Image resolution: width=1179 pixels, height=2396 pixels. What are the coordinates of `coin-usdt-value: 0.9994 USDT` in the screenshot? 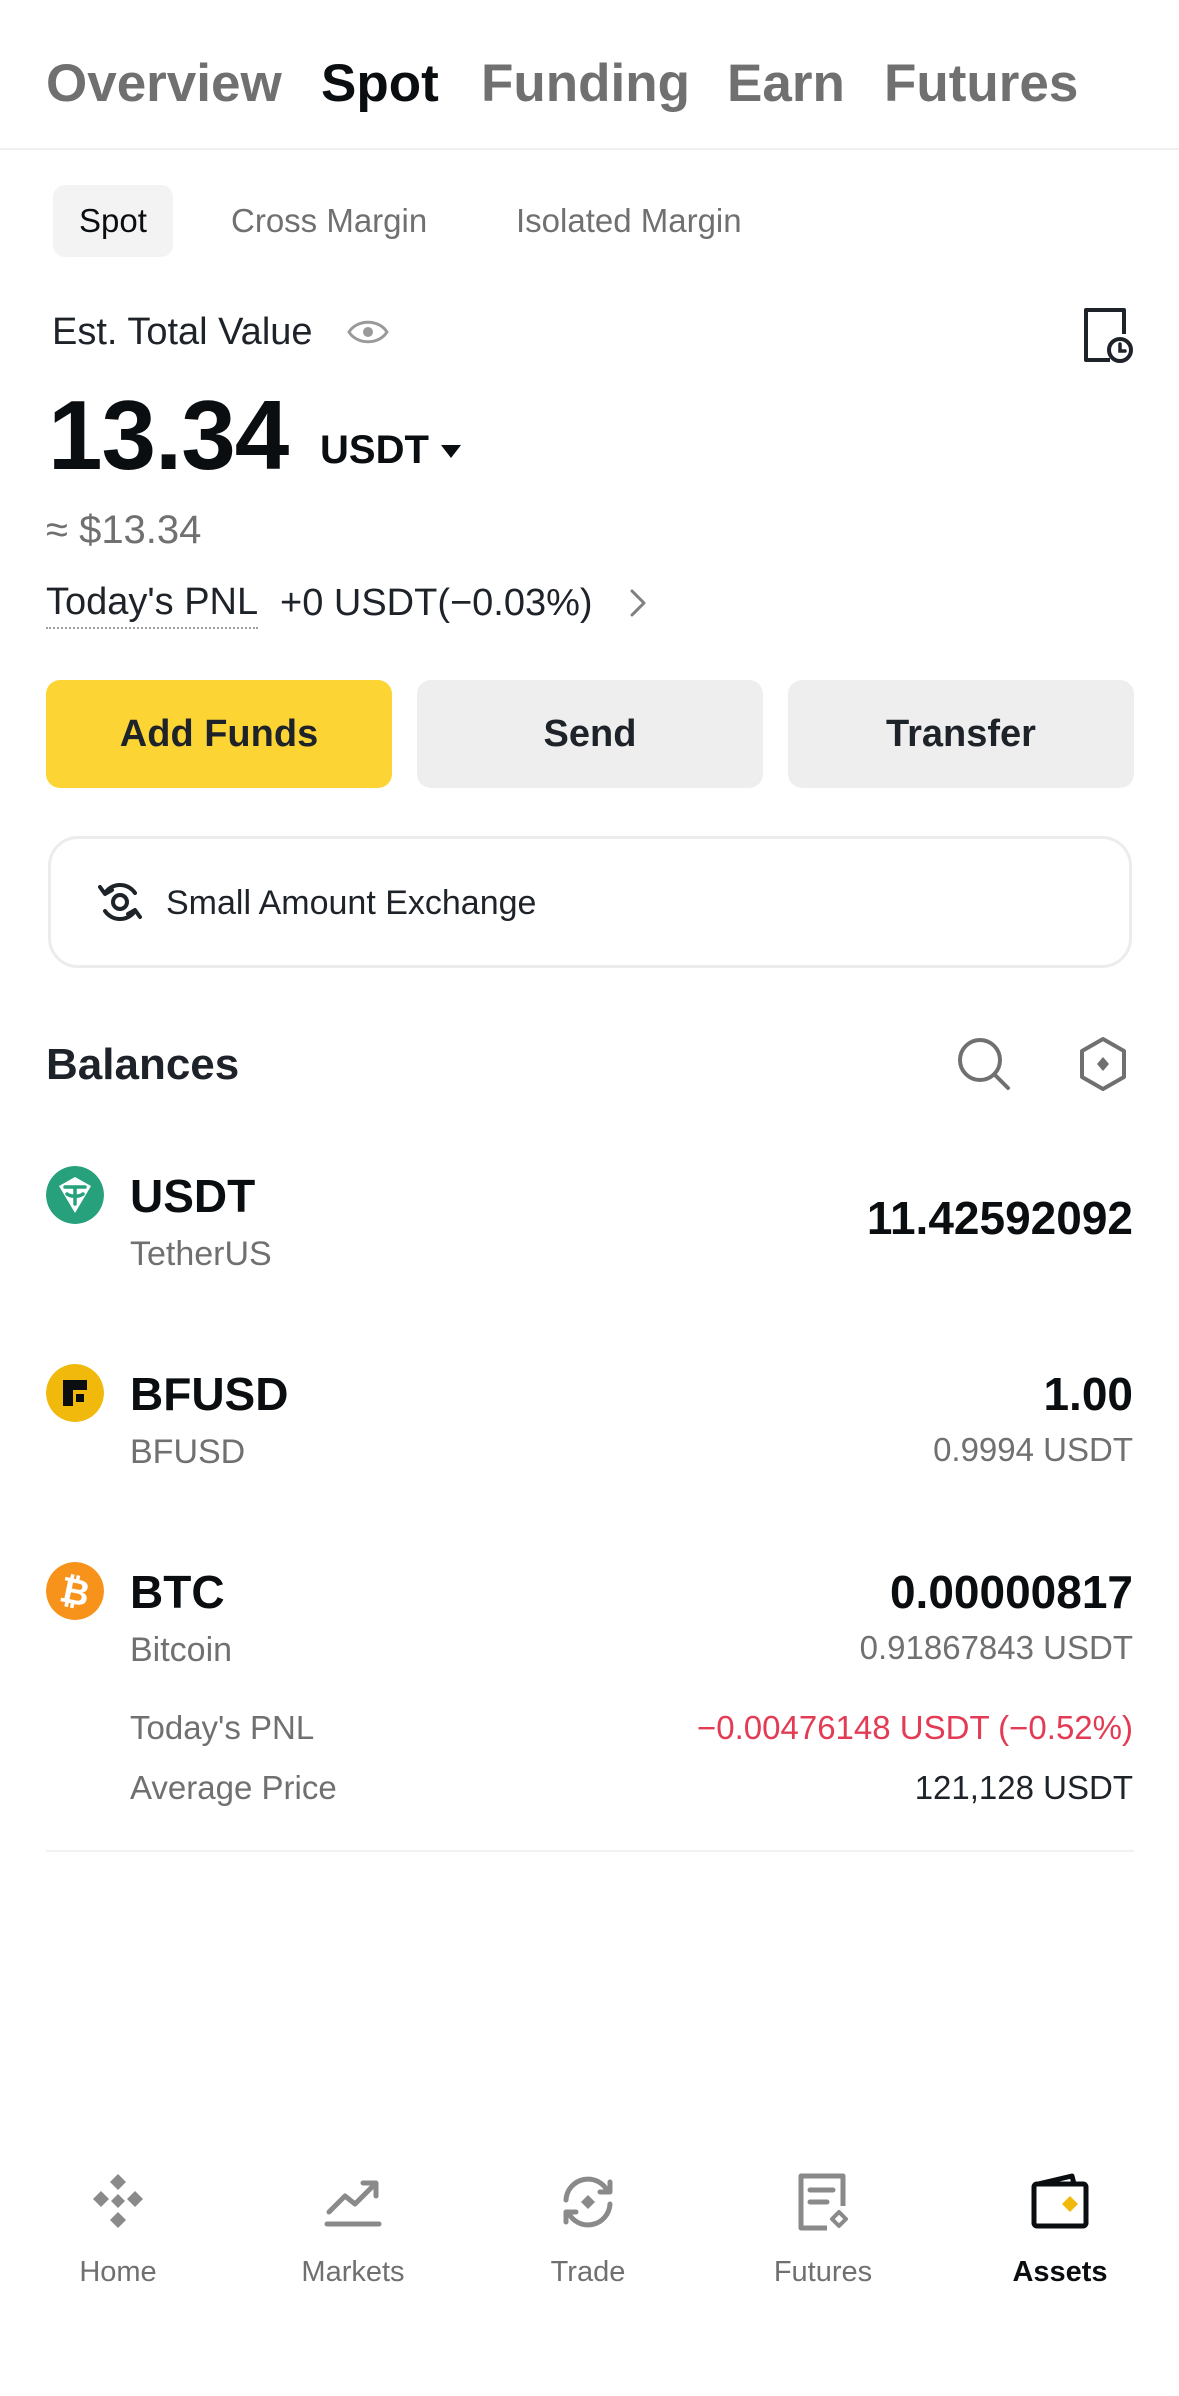 It's located at (1033, 1449).